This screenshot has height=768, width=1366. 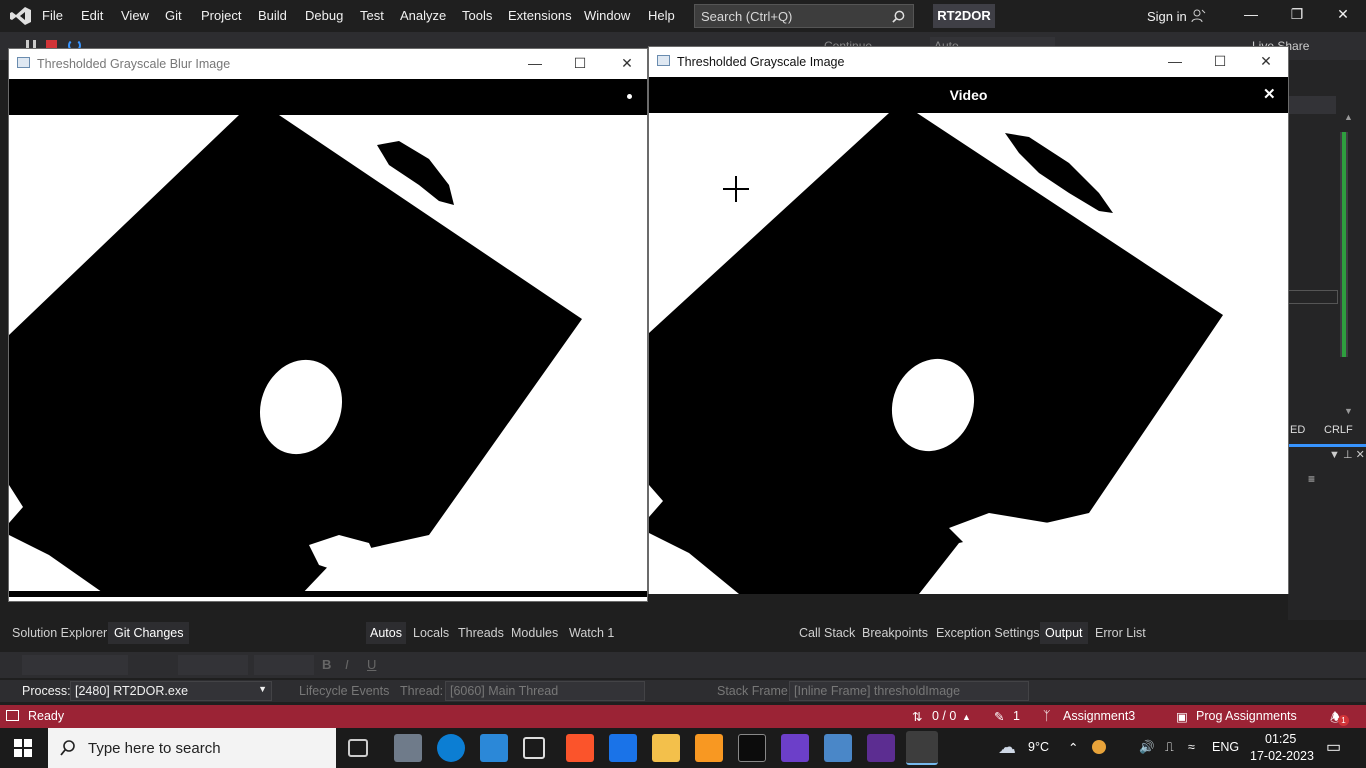 What do you see at coordinates (477, 15) in the screenshot?
I see `menu-tools: Tools` at bounding box center [477, 15].